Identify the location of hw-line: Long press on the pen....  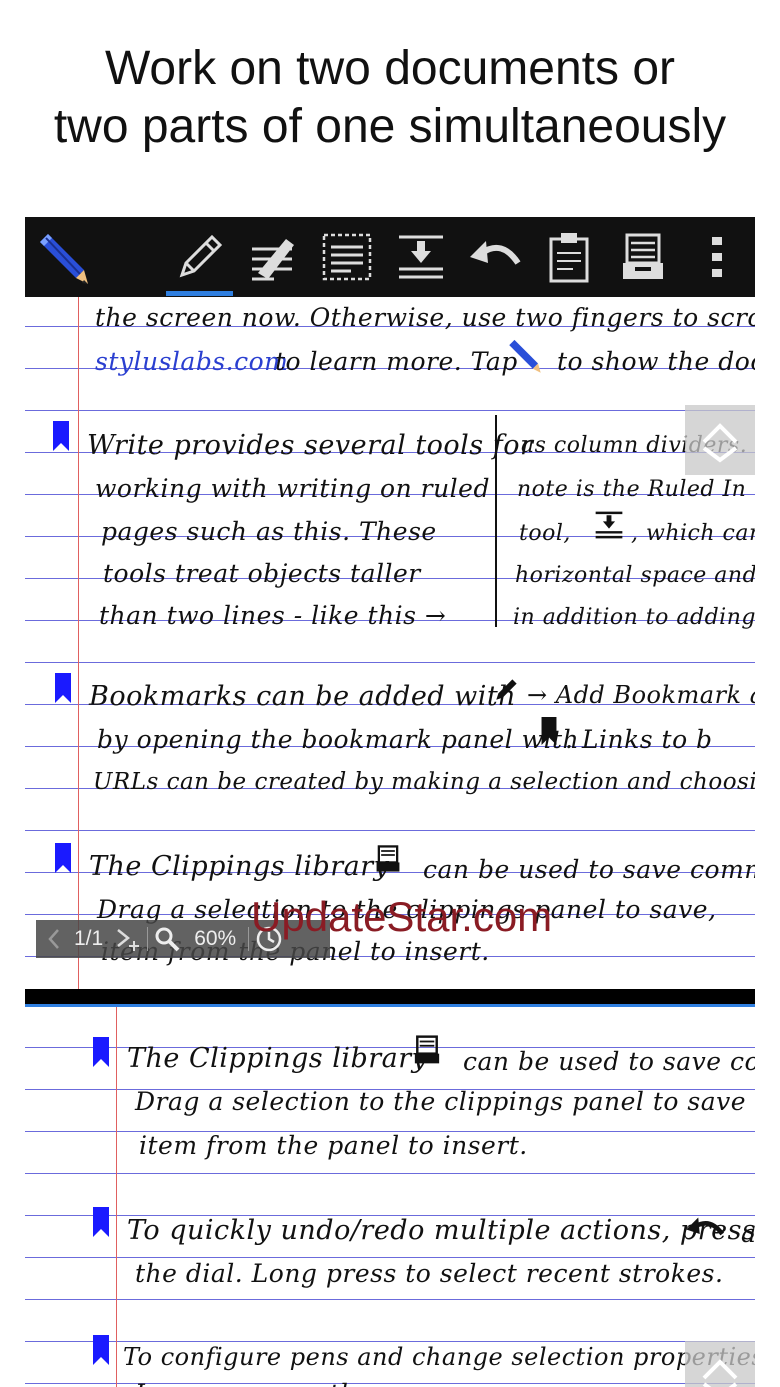
(294, 1383).